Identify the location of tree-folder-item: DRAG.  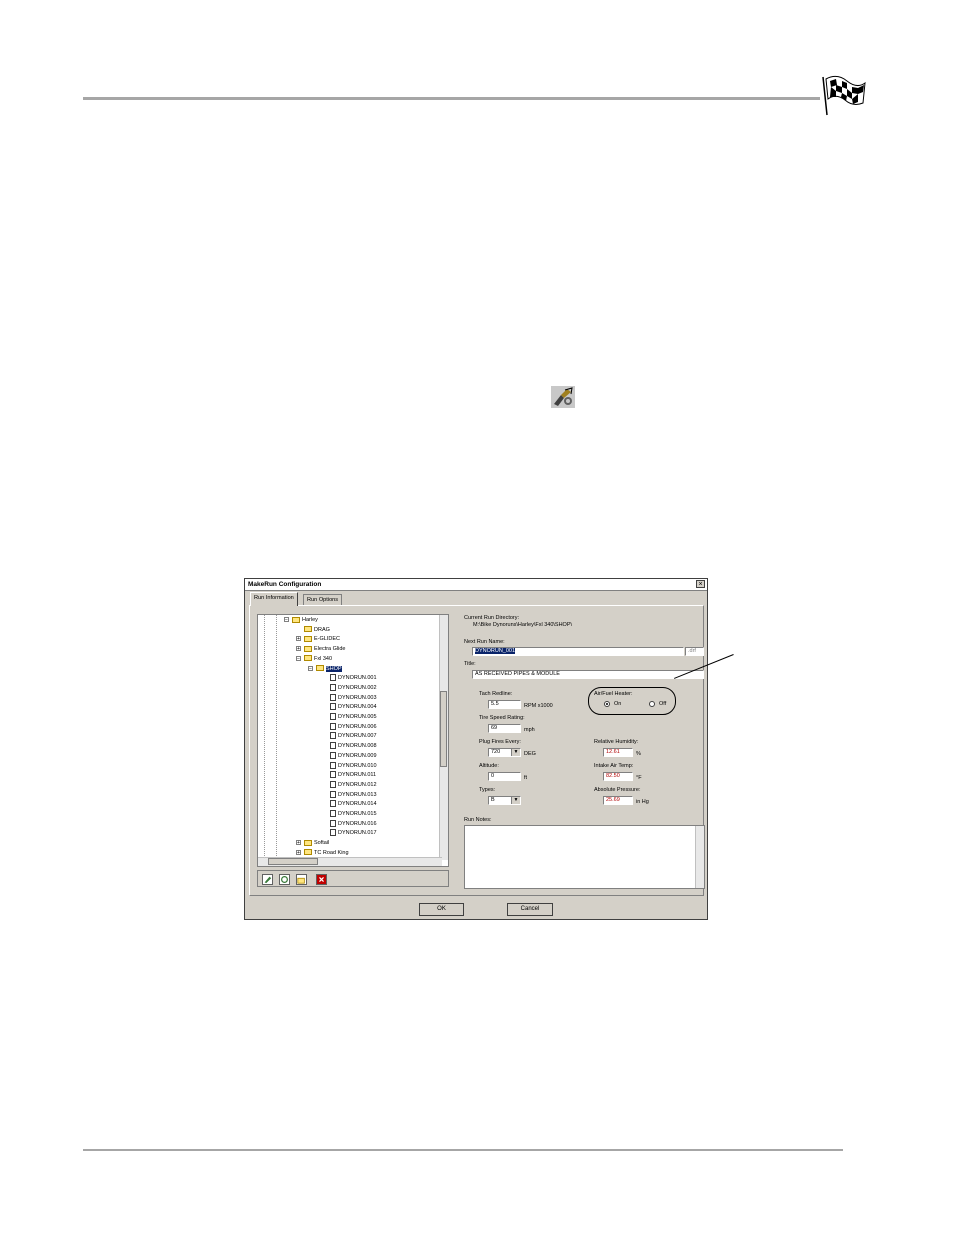
(313, 630).